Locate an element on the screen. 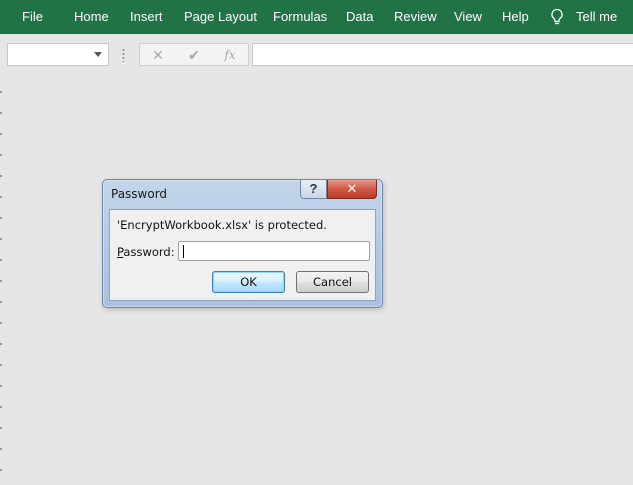 This screenshot has height=485, width=633. tab-formulas: Formulas is located at coordinates (300, 17).